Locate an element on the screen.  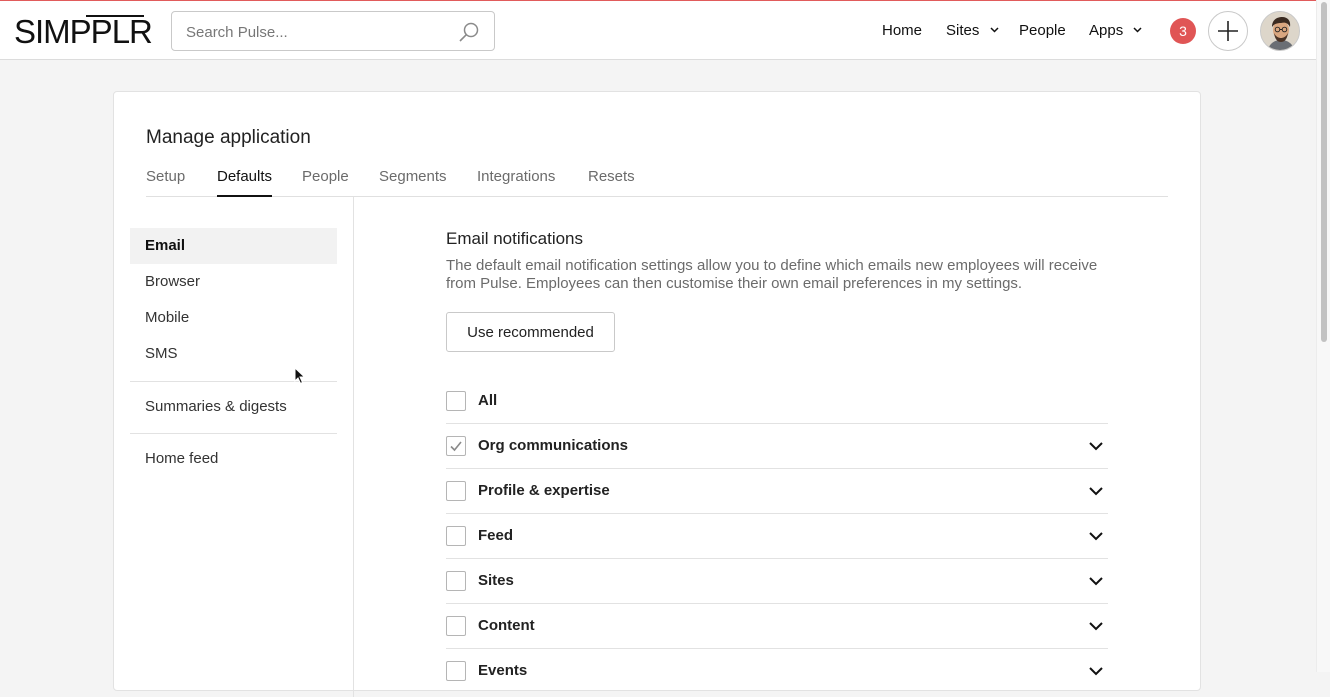
page-scrollbar is located at coordinates (1323, 336).